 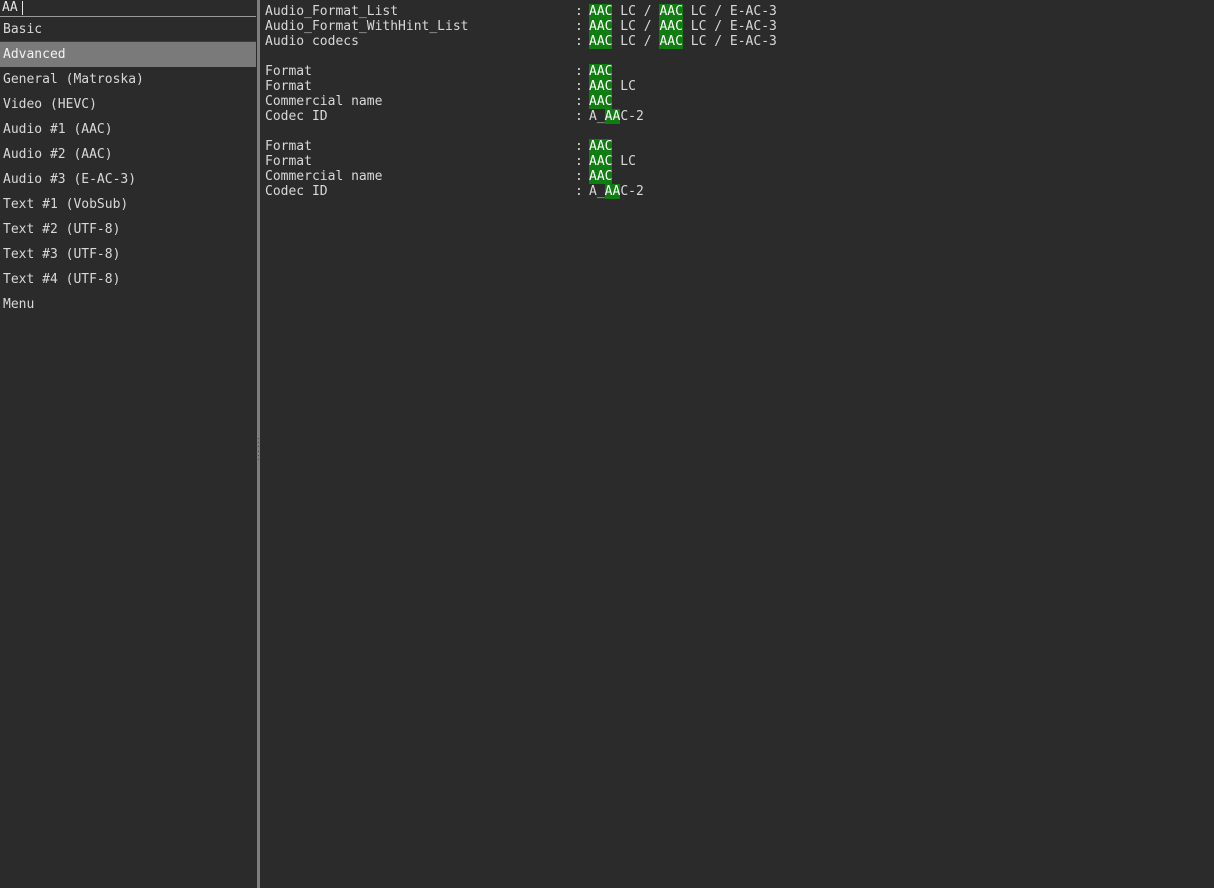 What do you see at coordinates (258, 449) in the screenshot?
I see `splitter-grip-icon` at bounding box center [258, 449].